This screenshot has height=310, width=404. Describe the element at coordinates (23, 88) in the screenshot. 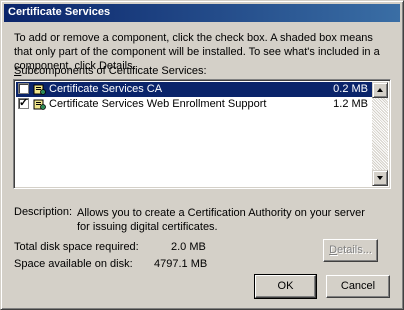

I see `checkbox-certificate-services-ca` at that location.